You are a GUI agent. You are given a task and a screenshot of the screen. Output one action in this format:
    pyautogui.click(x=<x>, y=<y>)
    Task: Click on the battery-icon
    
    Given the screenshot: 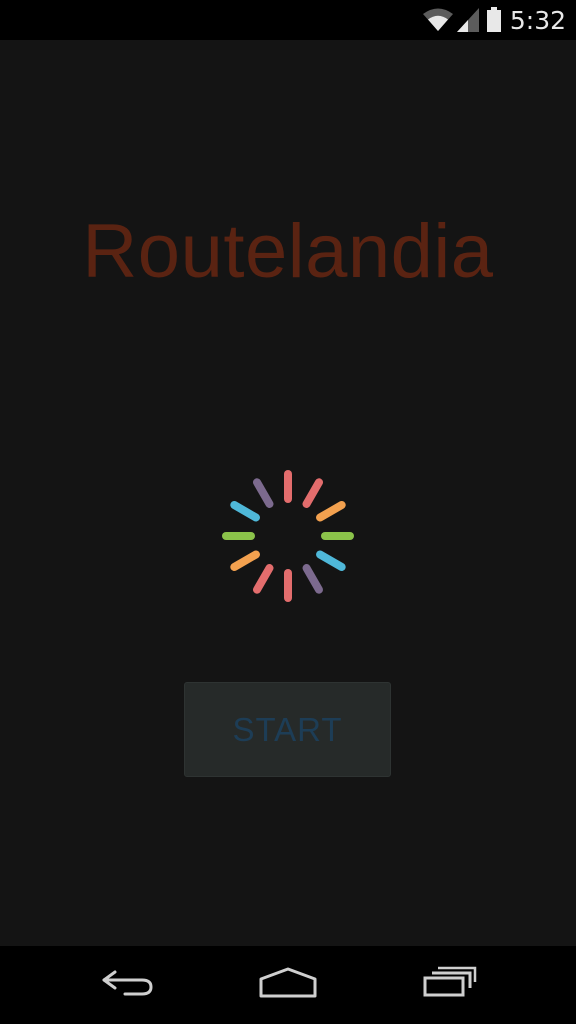 What is the action you would take?
    pyautogui.click(x=494, y=20)
    